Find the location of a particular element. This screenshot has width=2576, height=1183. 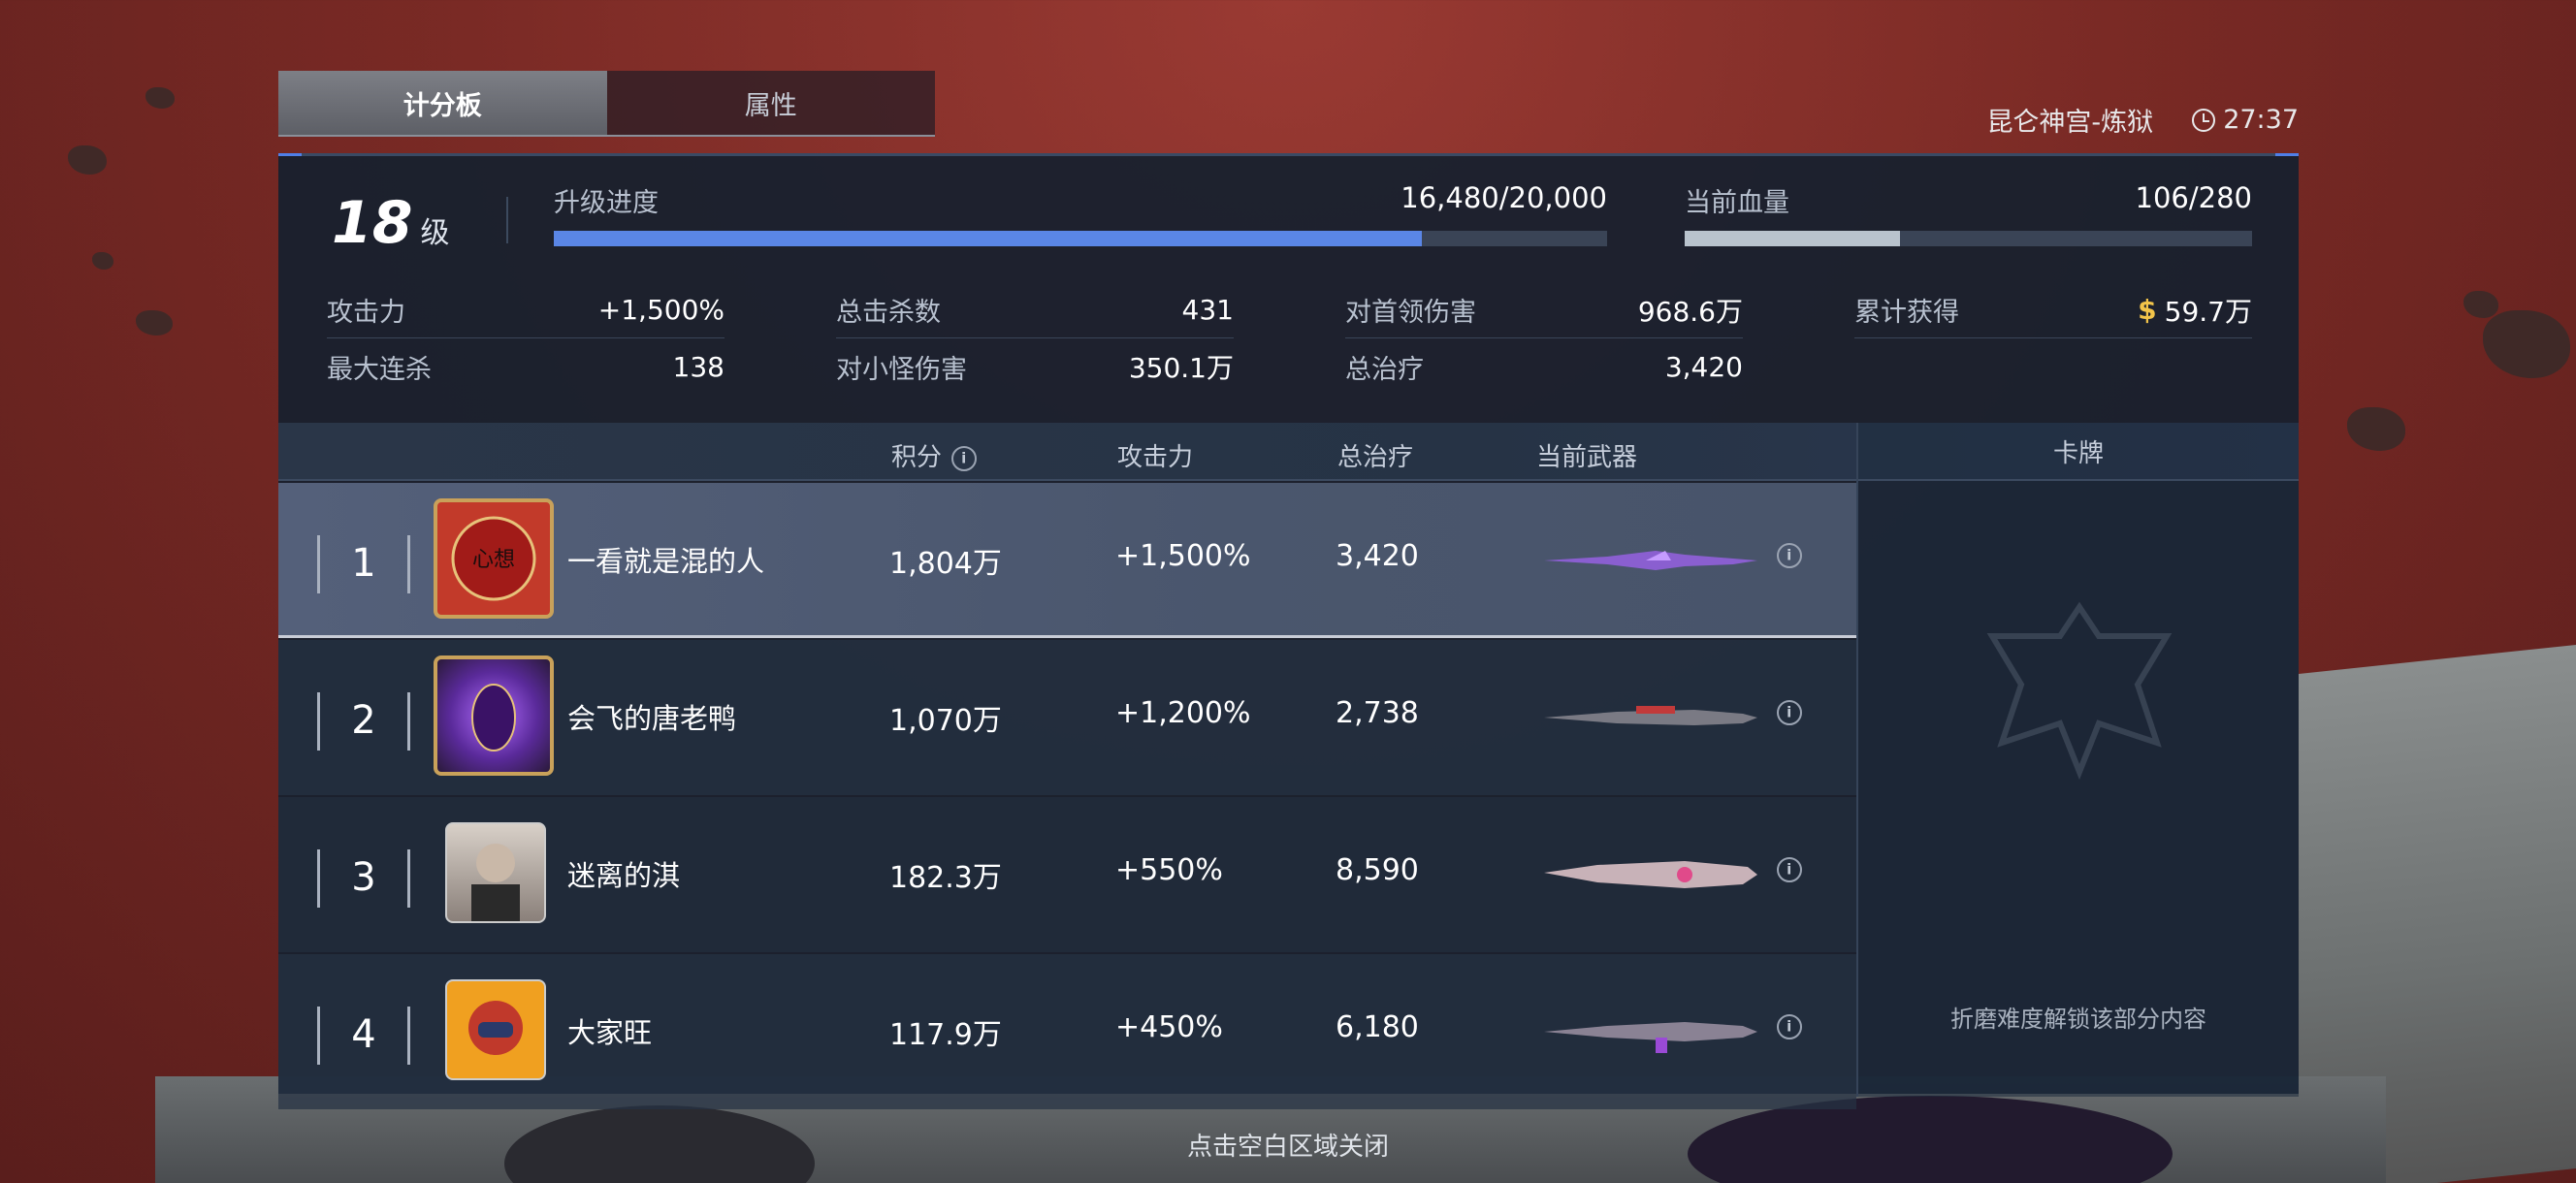

rank-number: 3 is located at coordinates (363, 877).